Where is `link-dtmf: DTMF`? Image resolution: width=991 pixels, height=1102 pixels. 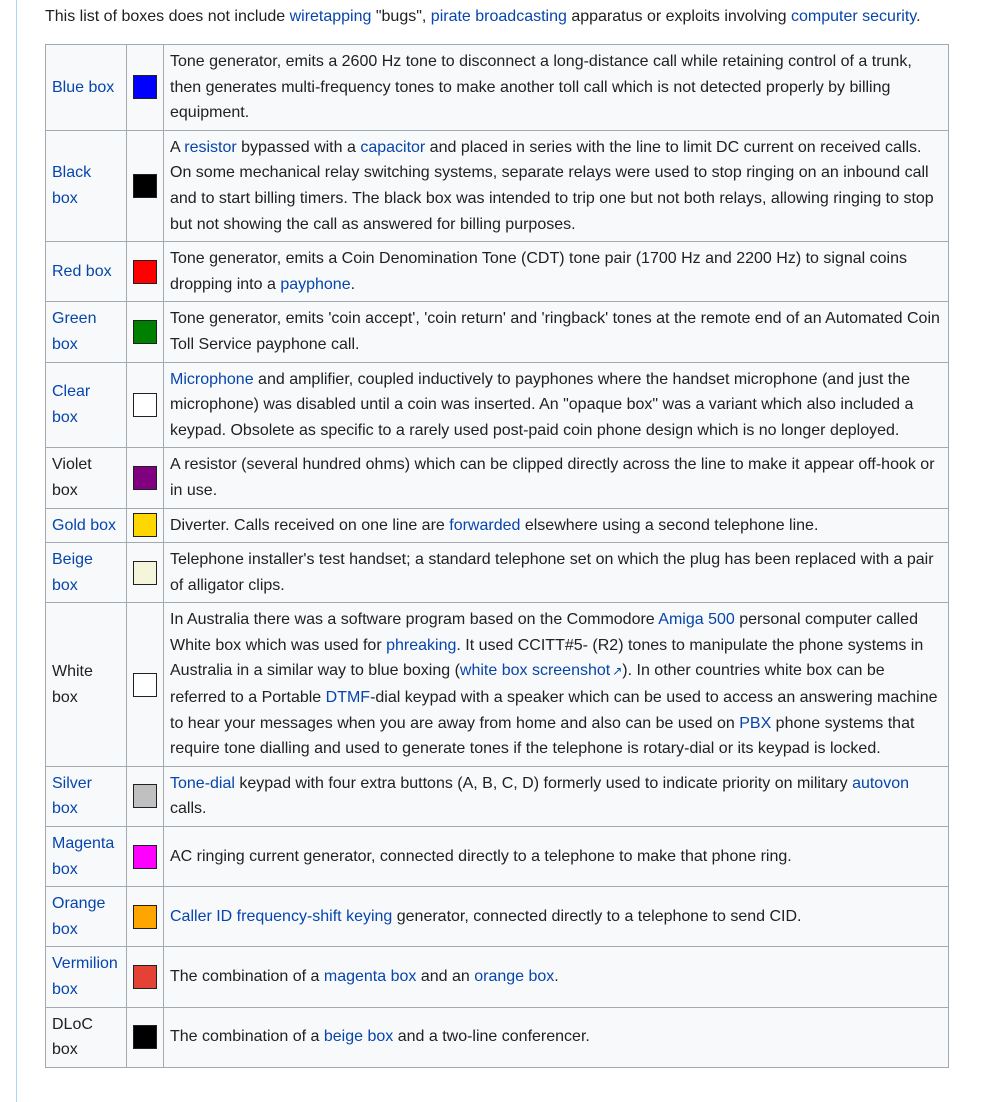 link-dtmf: DTMF is located at coordinates (348, 697).